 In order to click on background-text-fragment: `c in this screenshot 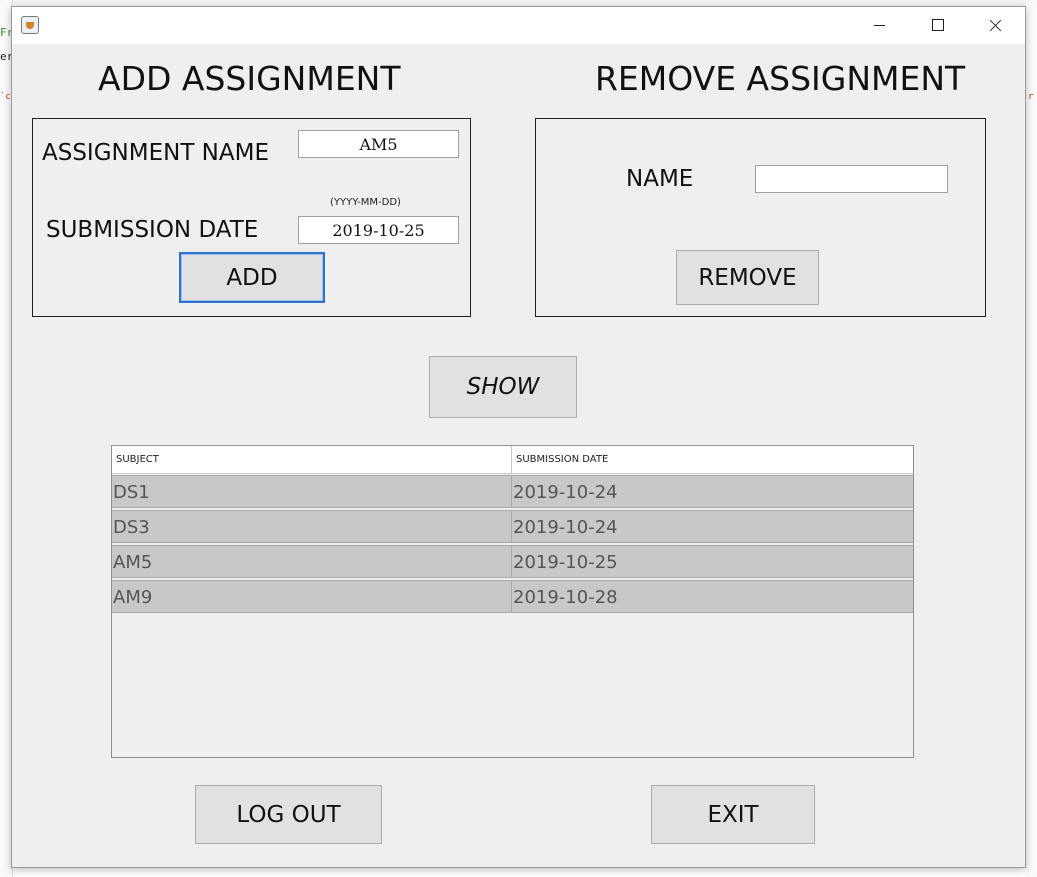, I will do `click(5, 97)`.